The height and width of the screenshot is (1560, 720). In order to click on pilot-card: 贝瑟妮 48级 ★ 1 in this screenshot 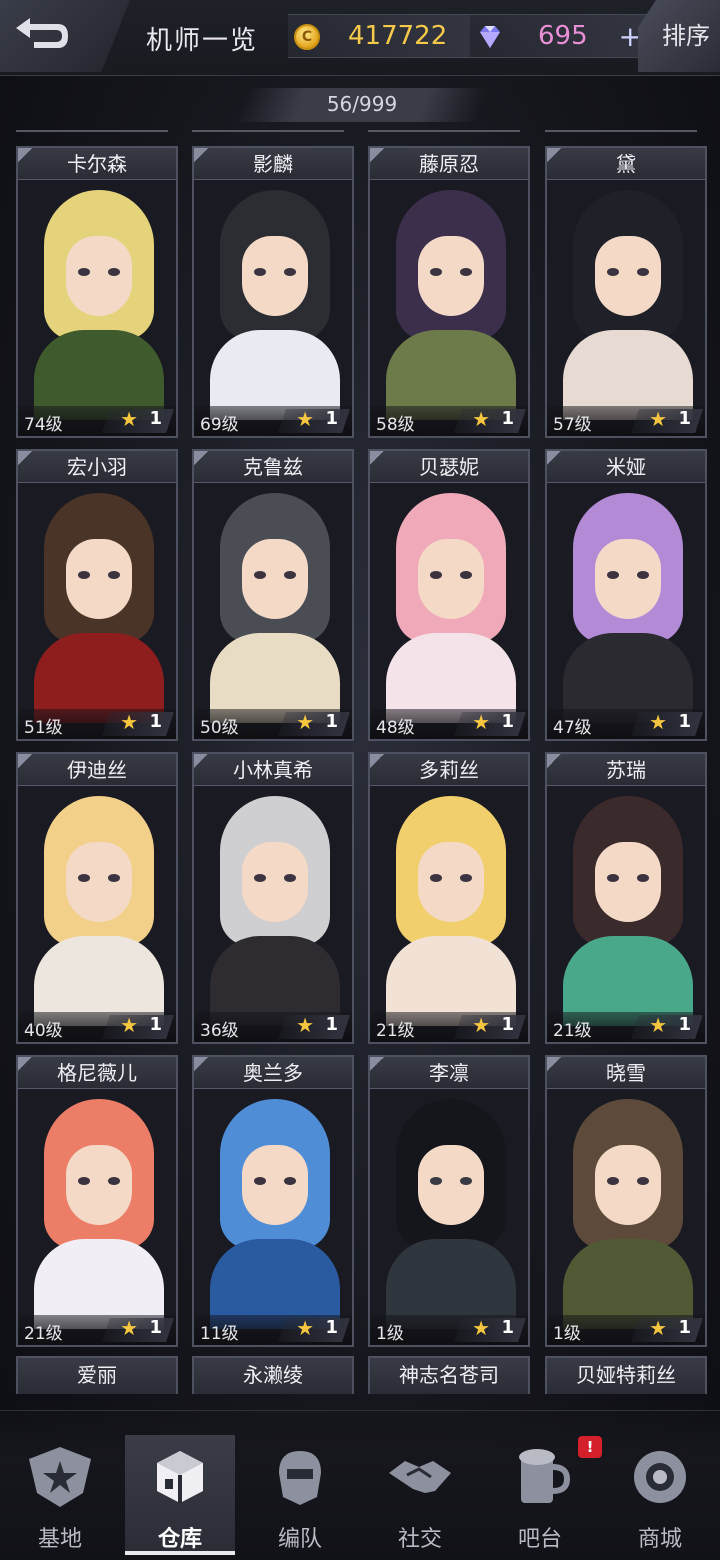, I will do `click(449, 595)`.